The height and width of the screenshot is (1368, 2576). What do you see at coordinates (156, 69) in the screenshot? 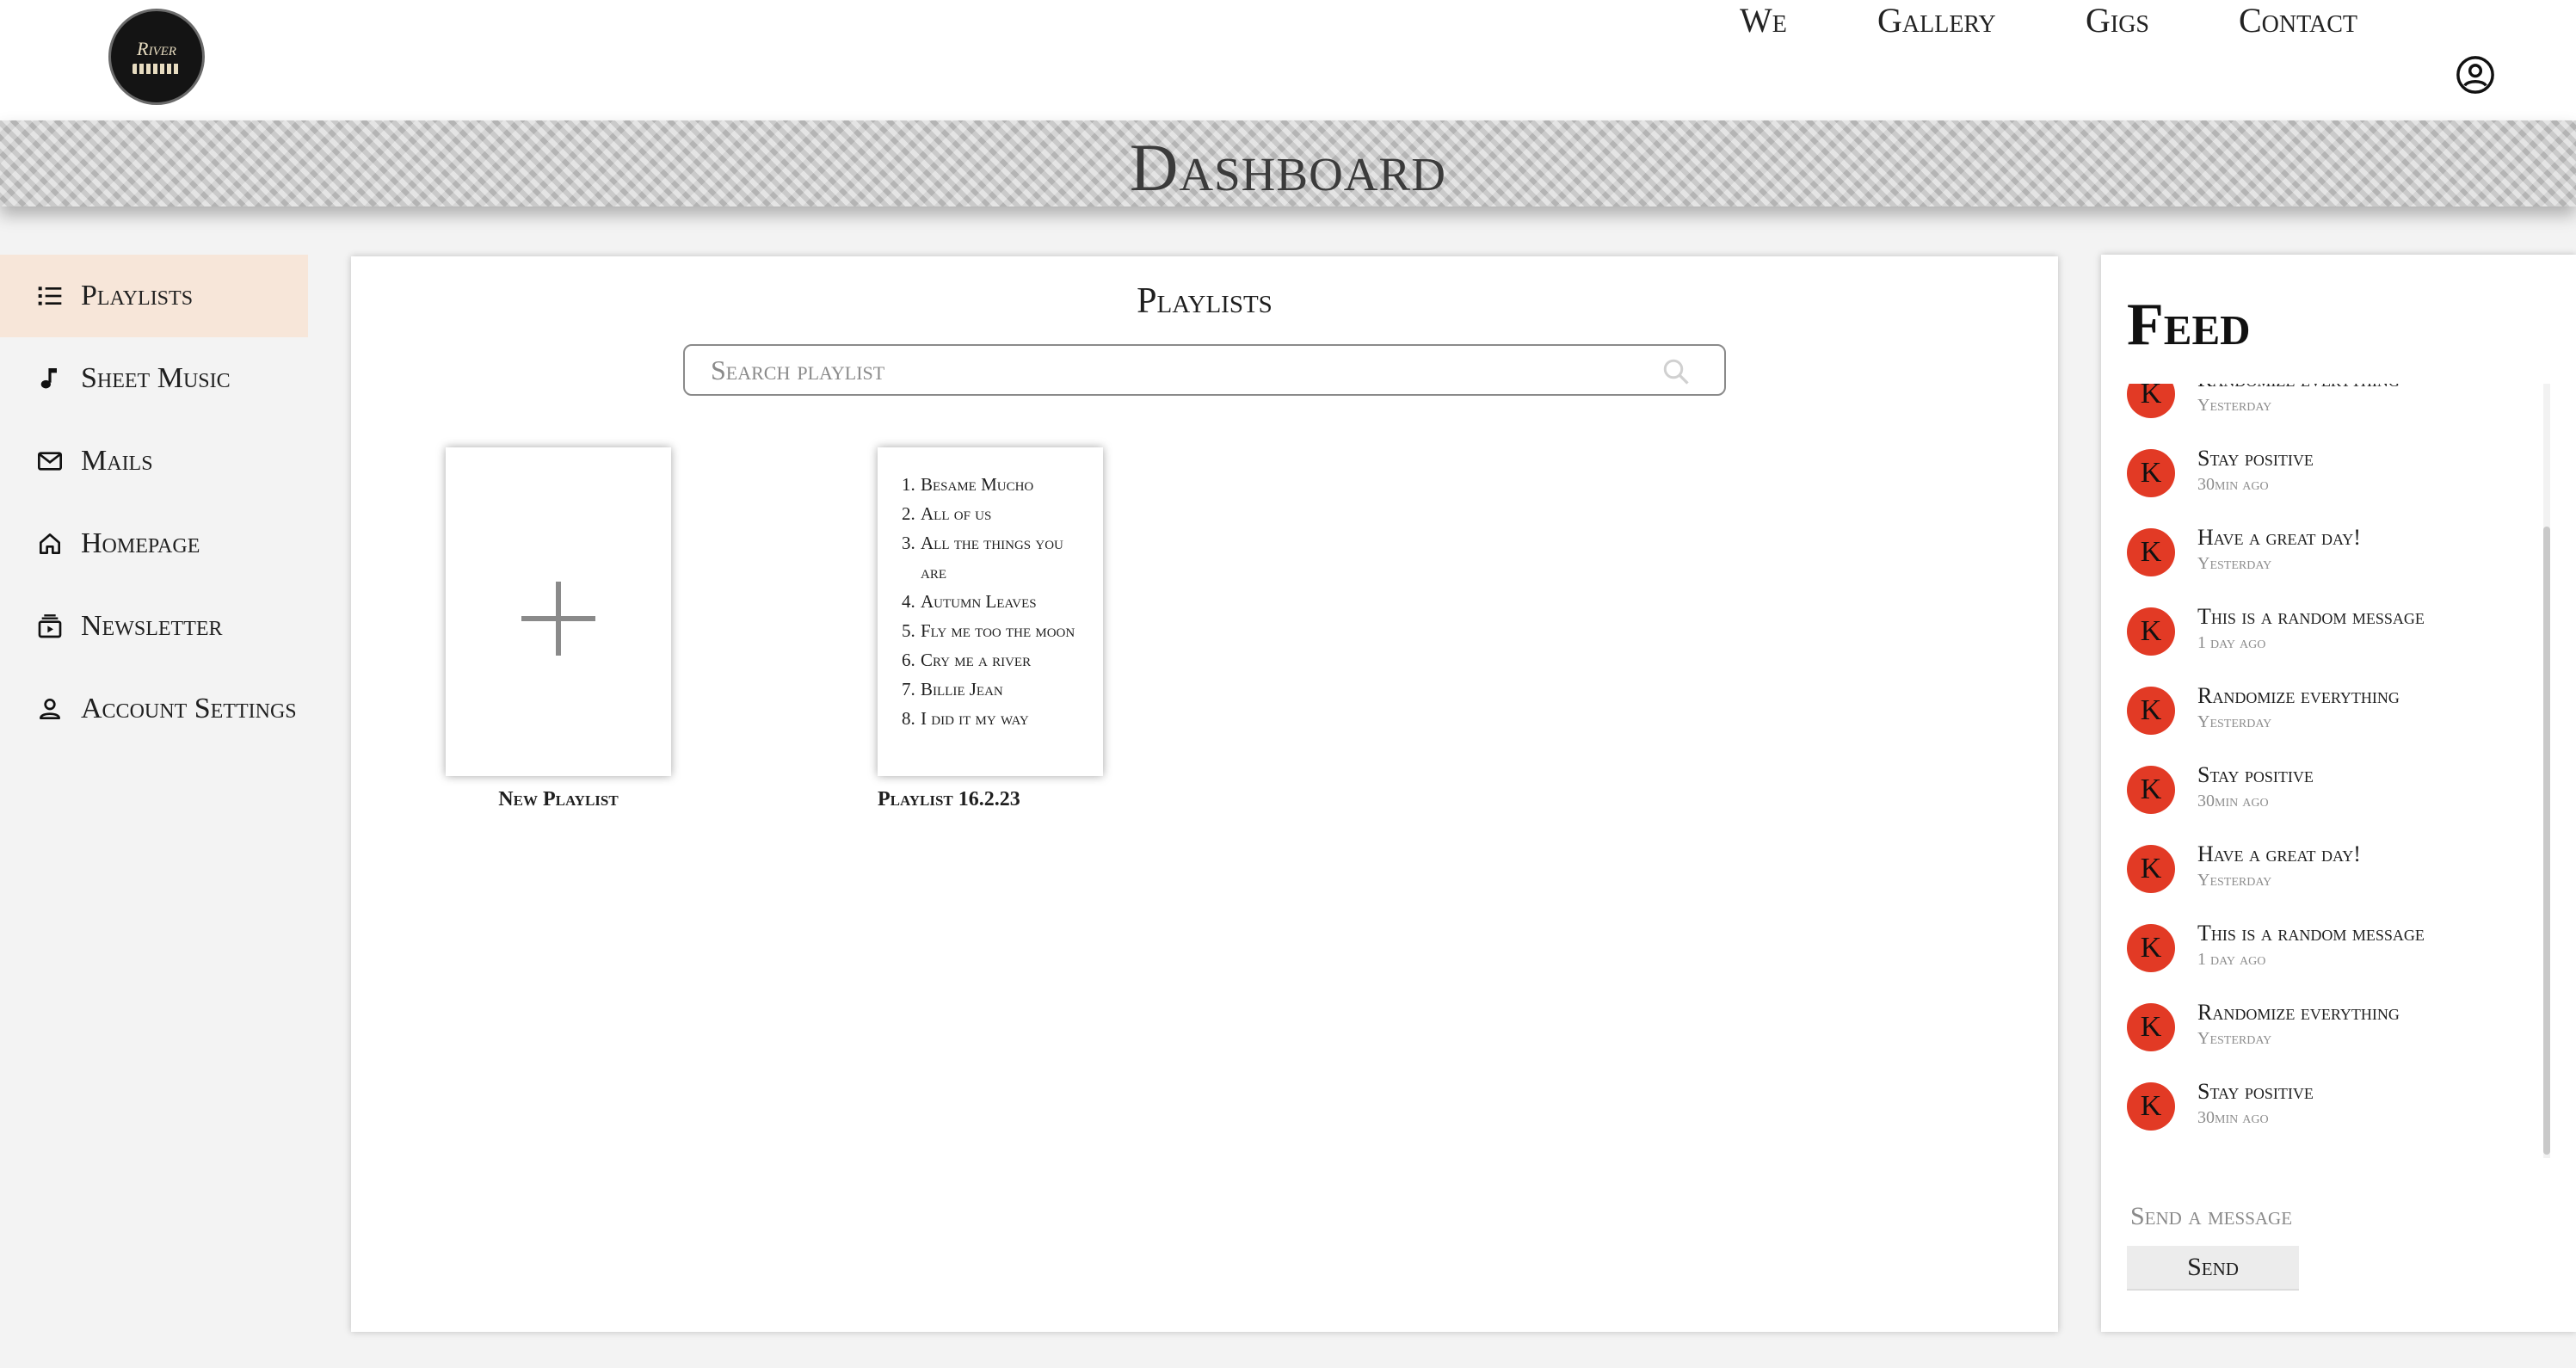
I see `piano-keys-graphic` at bounding box center [156, 69].